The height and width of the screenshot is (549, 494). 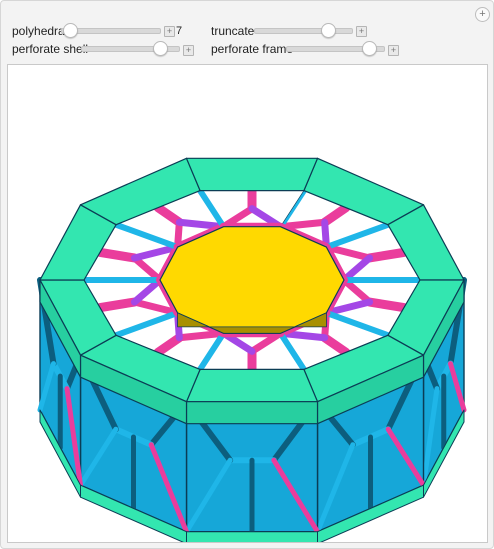 I want to click on truncate-plus-icon: +, so click(x=361, y=31).